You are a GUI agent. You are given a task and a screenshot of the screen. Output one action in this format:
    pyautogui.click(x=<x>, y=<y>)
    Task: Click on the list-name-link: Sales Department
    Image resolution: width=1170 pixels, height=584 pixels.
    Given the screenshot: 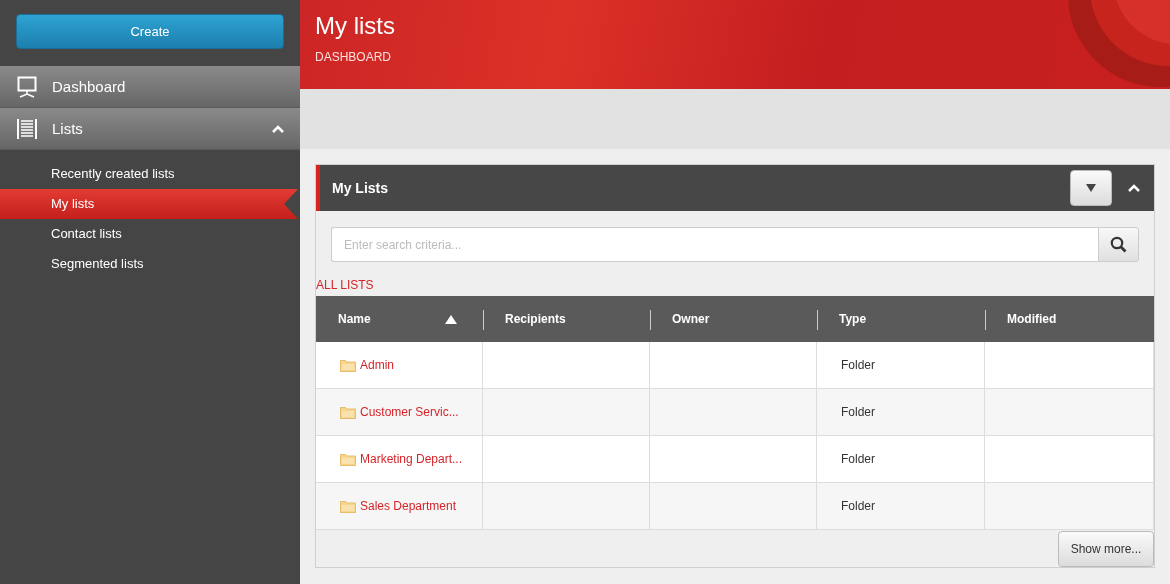 What is the action you would take?
    pyautogui.click(x=408, y=506)
    